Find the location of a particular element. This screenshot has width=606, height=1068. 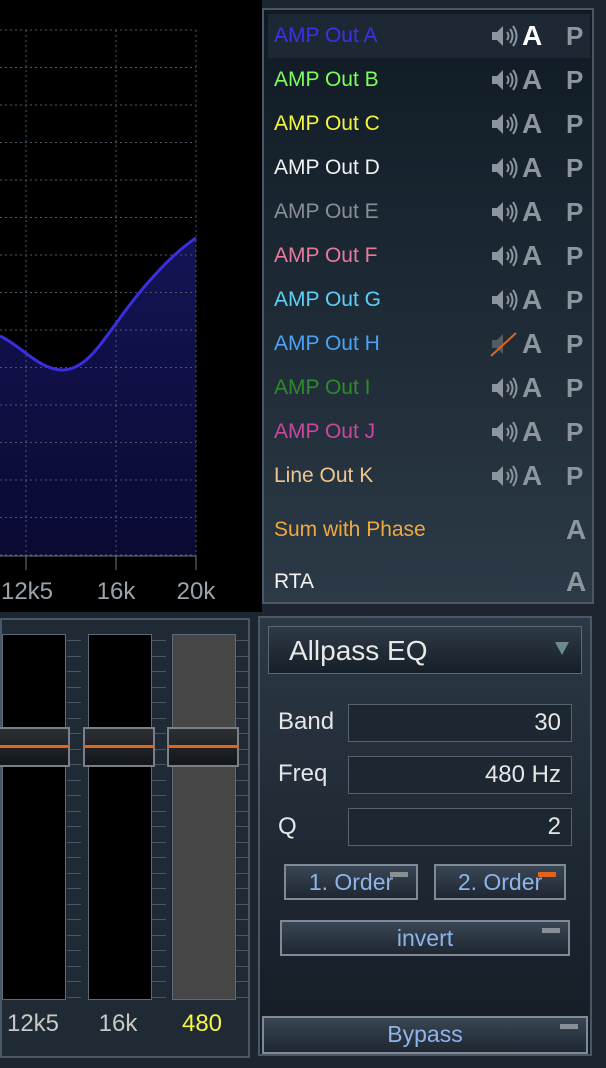

channel-row: AMP Out D AP is located at coordinates (429, 168).